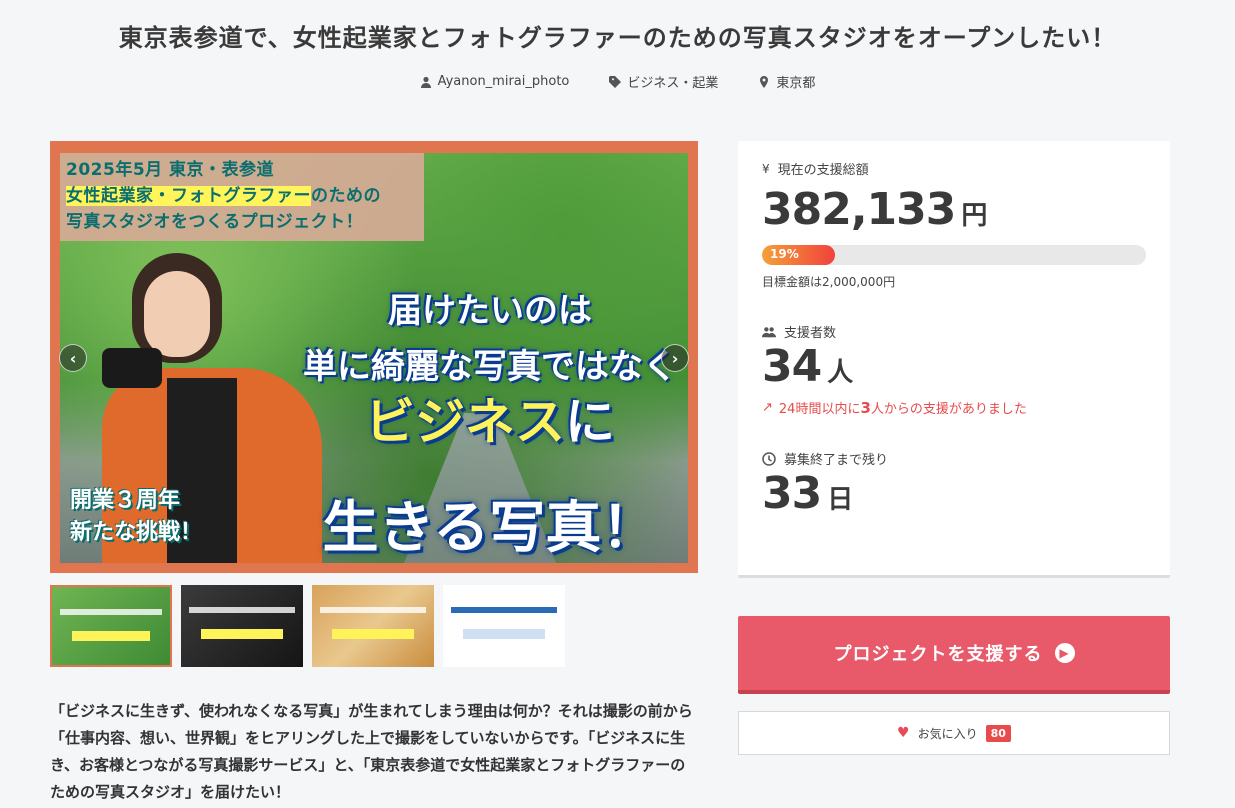 The image size is (1235, 808). Describe the element at coordinates (136, 532) in the screenshot. I see `anniversary-line-2: 新たな挑戦！` at that location.